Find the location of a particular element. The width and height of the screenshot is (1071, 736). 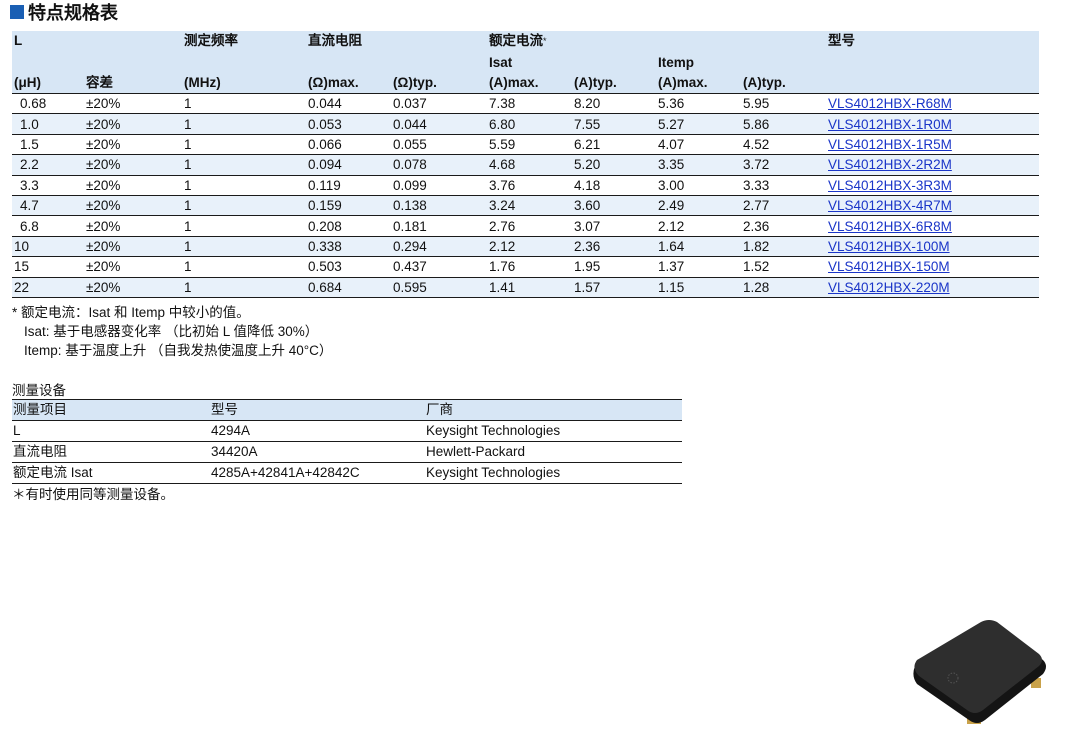

cell-itemp-max: 1.64 is located at coordinates (698, 247).